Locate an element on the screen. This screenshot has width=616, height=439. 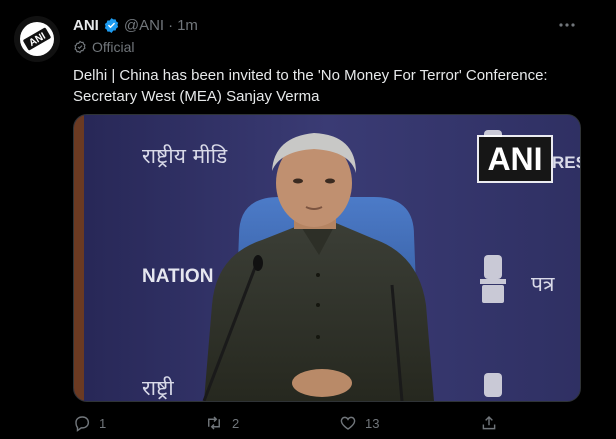
heart-icon is located at coordinates (348, 423).